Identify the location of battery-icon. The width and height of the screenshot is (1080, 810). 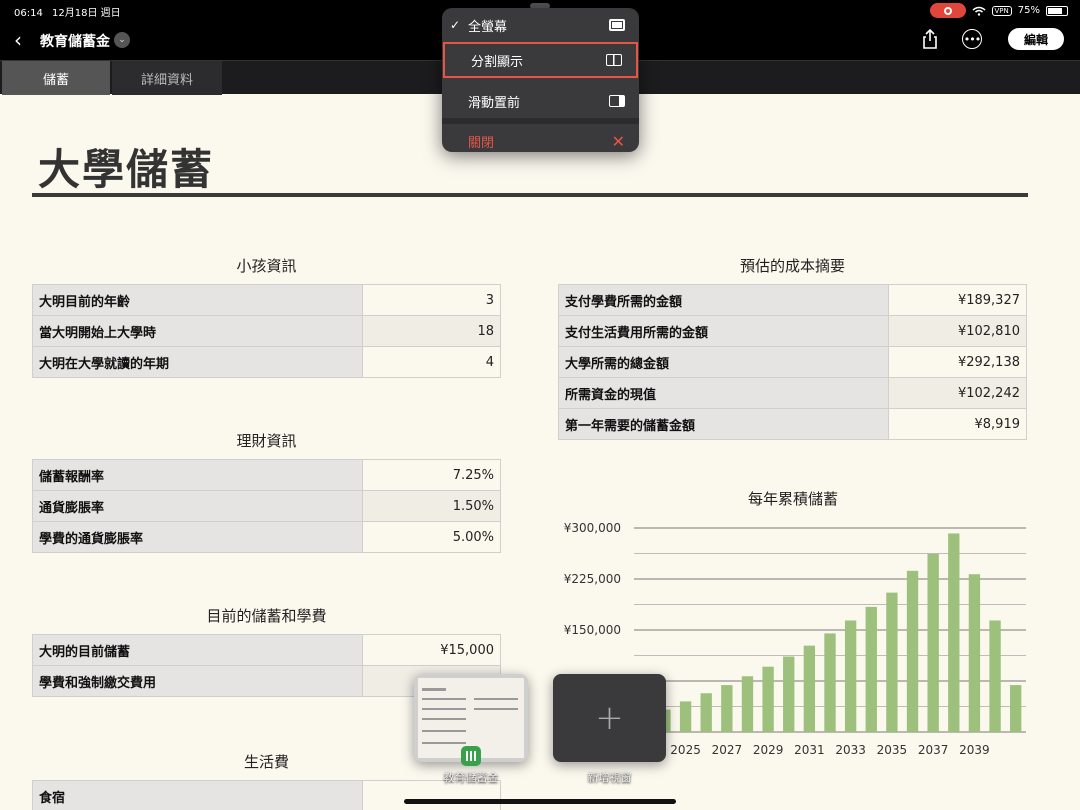
(1057, 10).